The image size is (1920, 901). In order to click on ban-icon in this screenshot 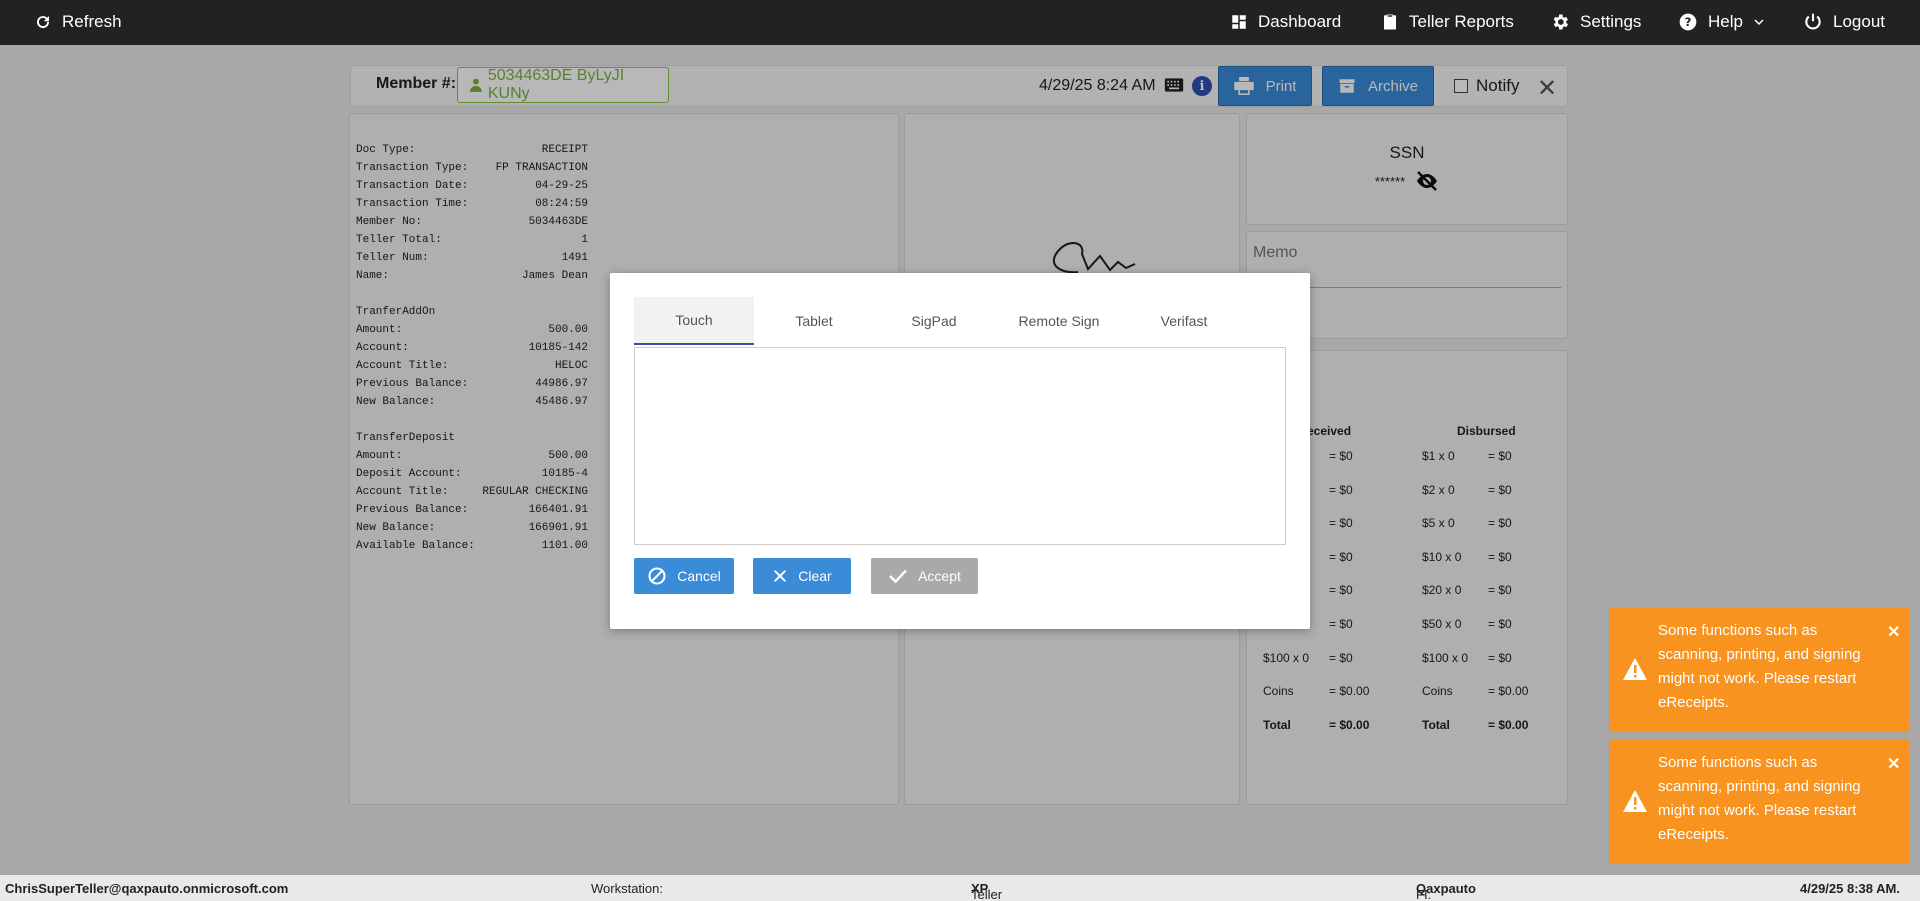, I will do `click(657, 576)`.